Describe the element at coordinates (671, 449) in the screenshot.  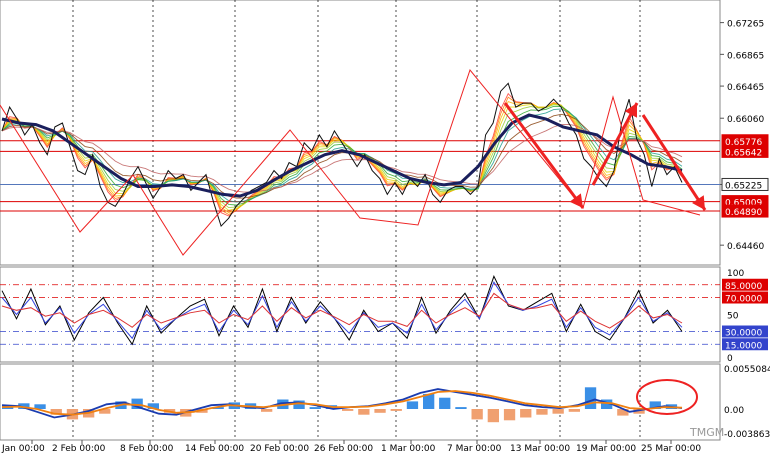
I see `x-tick-label: 25 Mar 00:00` at that location.